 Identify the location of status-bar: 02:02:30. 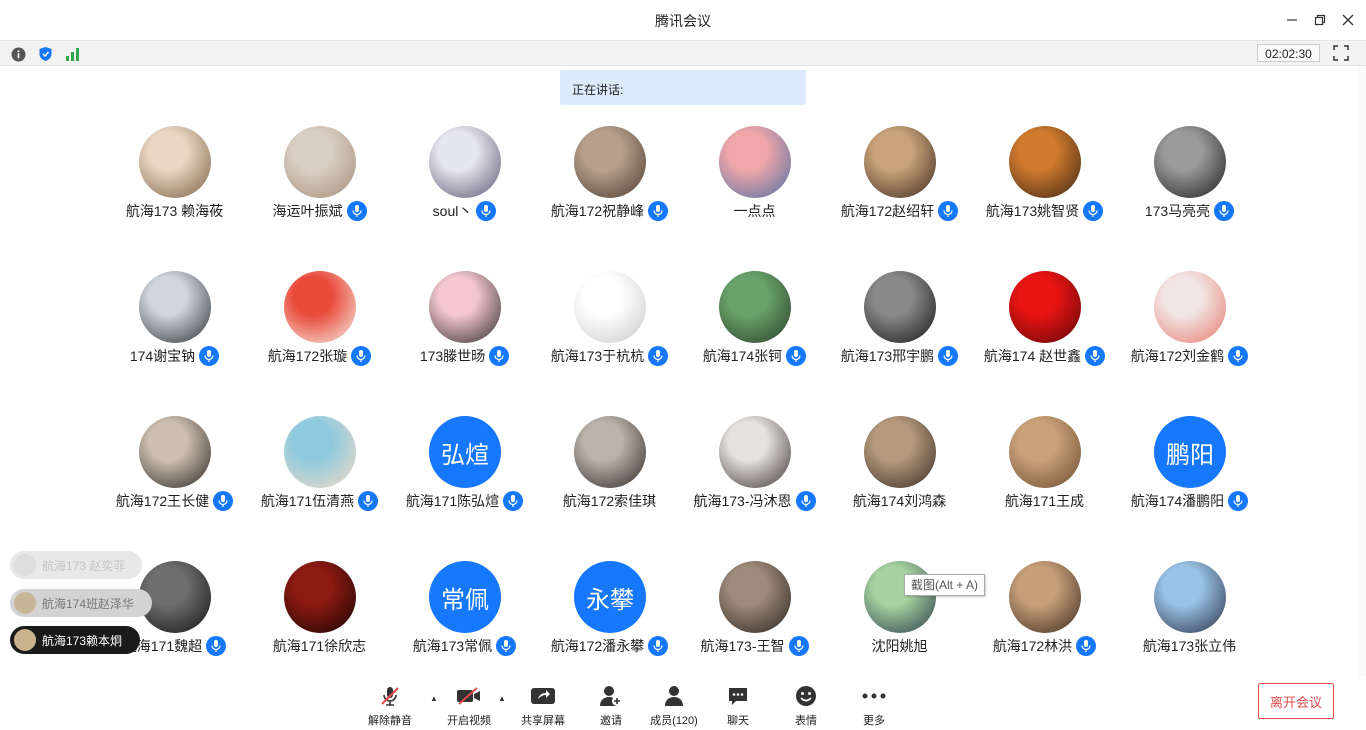
(683, 53).